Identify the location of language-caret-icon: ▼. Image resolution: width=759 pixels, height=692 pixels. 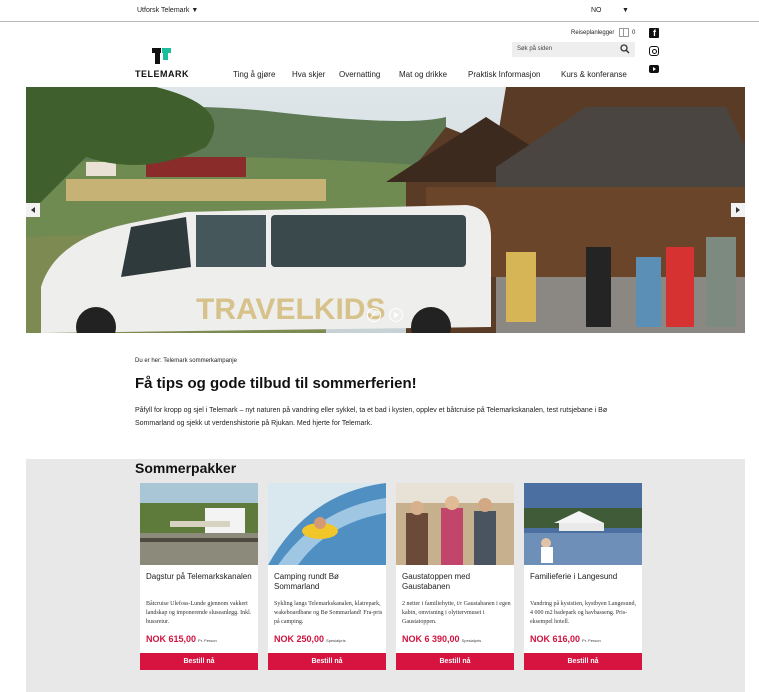
(625, 10).